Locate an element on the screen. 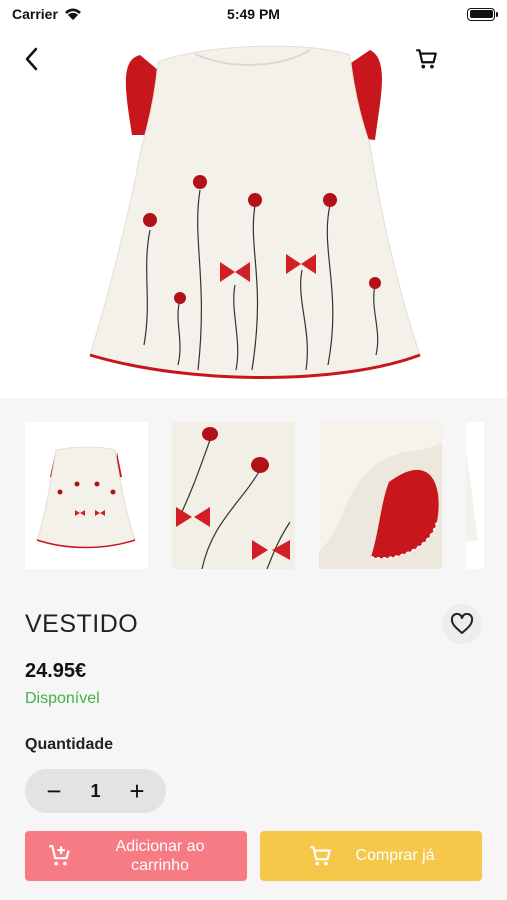 Image resolution: width=507 pixels, height=900 pixels. buy-now-button: Comprar já is located at coordinates (371, 856).